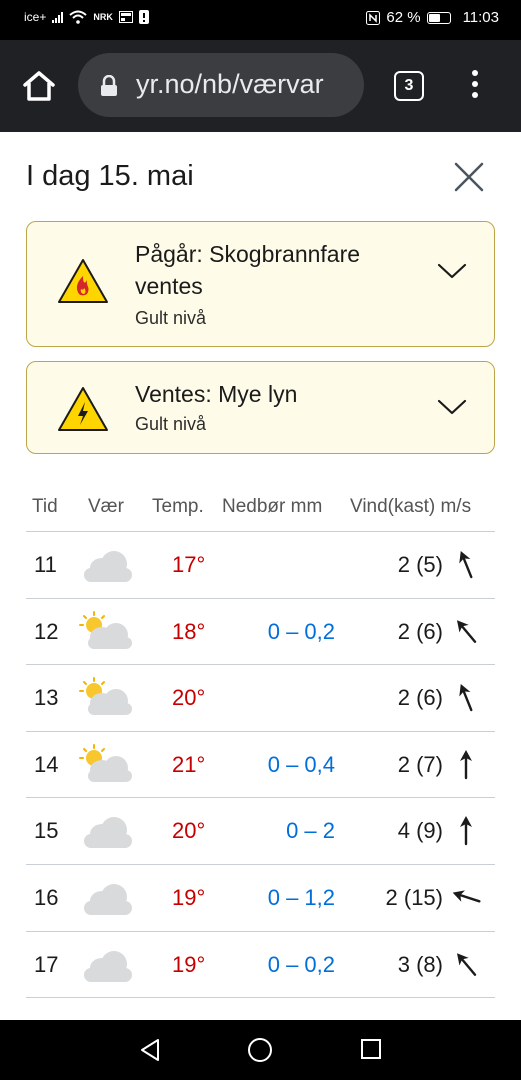 The width and height of the screenshot is (521, 1080). What do you see at coordinates (438, 17) in the screenshot?
I see `battery-icon` at bounding box center [438, 17].